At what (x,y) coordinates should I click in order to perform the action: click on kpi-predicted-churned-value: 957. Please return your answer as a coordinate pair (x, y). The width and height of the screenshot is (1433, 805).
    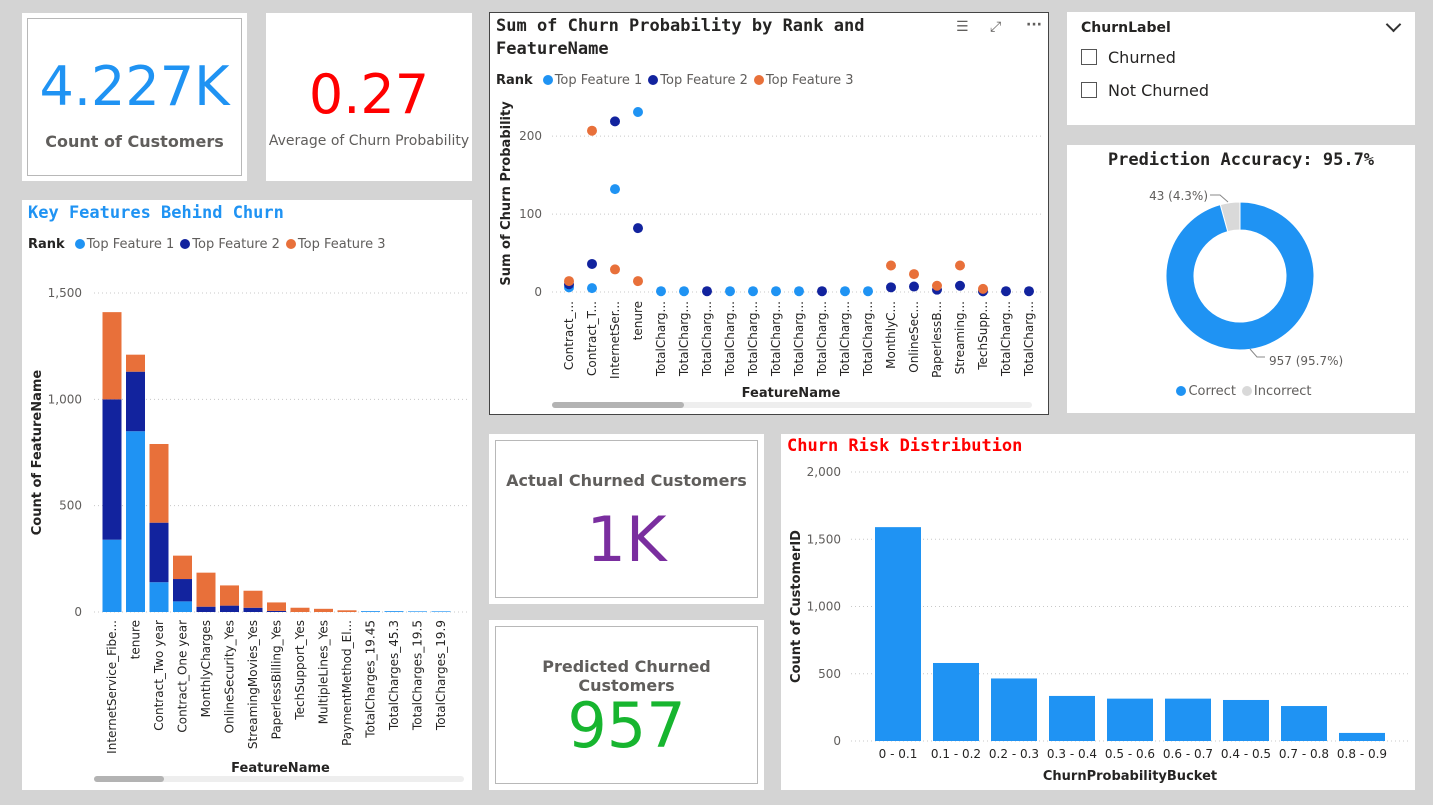
    Looking at the image, I should click on (626, 725).